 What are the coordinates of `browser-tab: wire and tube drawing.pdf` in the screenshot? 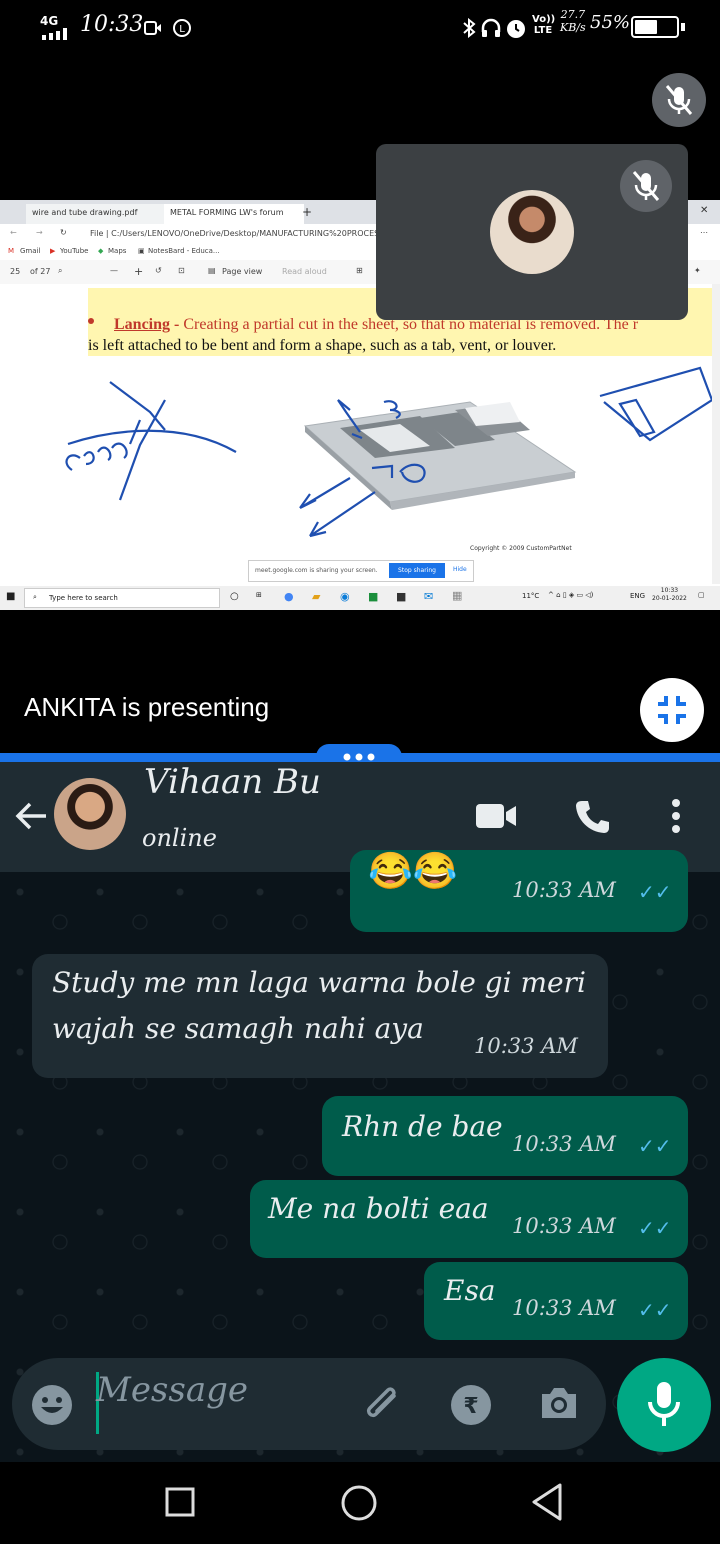 It's located at (96, 214).